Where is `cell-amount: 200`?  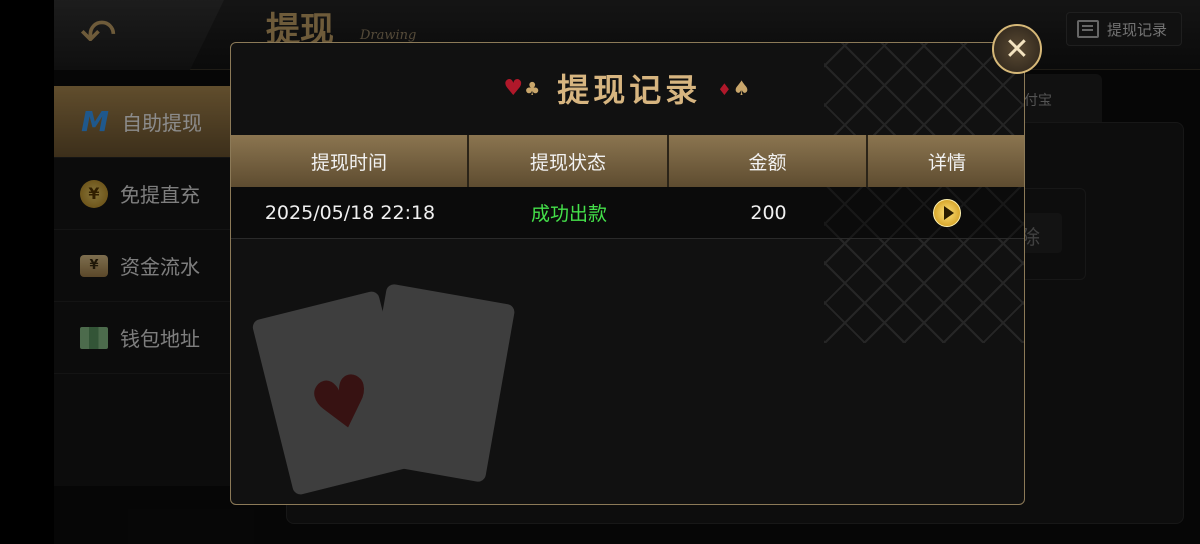
cell-amount: 200 is located at coordinates (768, 212).